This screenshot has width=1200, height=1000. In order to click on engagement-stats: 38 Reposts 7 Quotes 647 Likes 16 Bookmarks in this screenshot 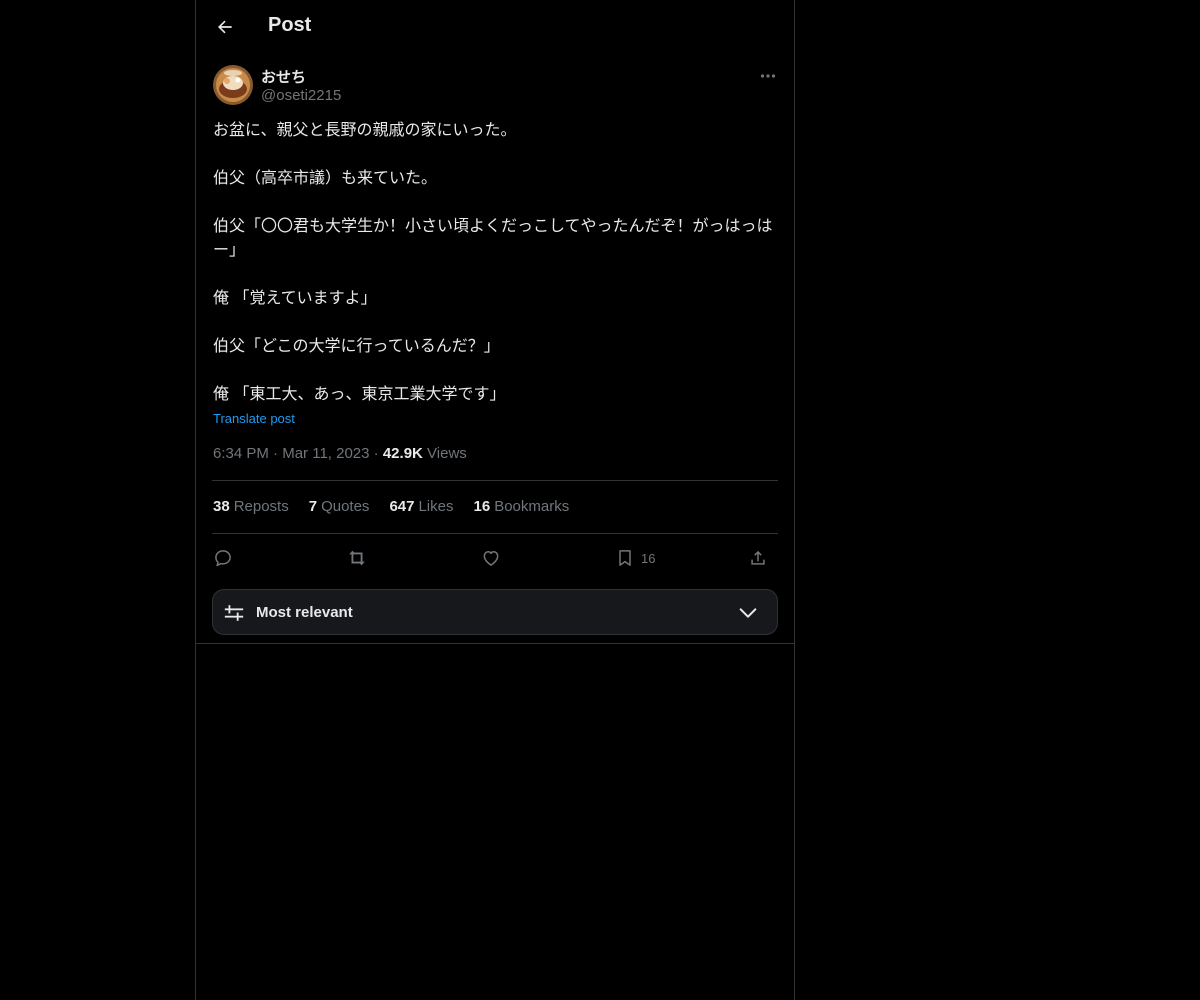, I will do `click(391, 506)`.